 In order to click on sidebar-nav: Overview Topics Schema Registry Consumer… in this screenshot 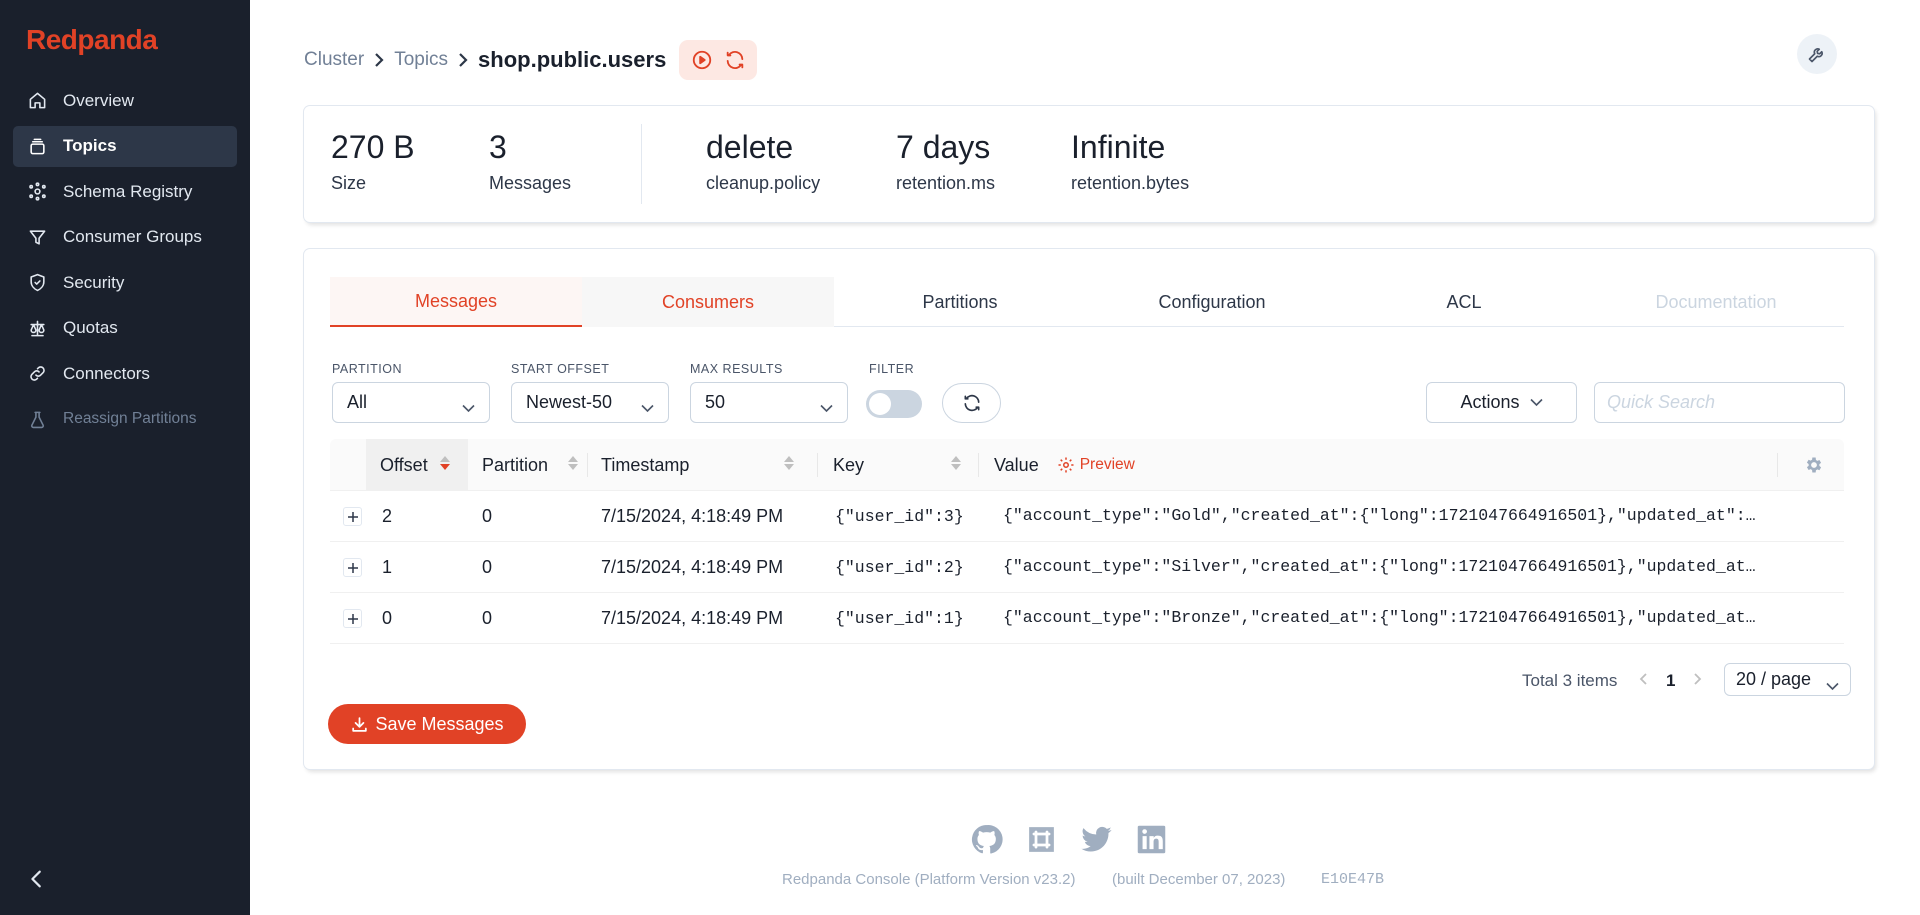, I will do `click(125, 262)`.